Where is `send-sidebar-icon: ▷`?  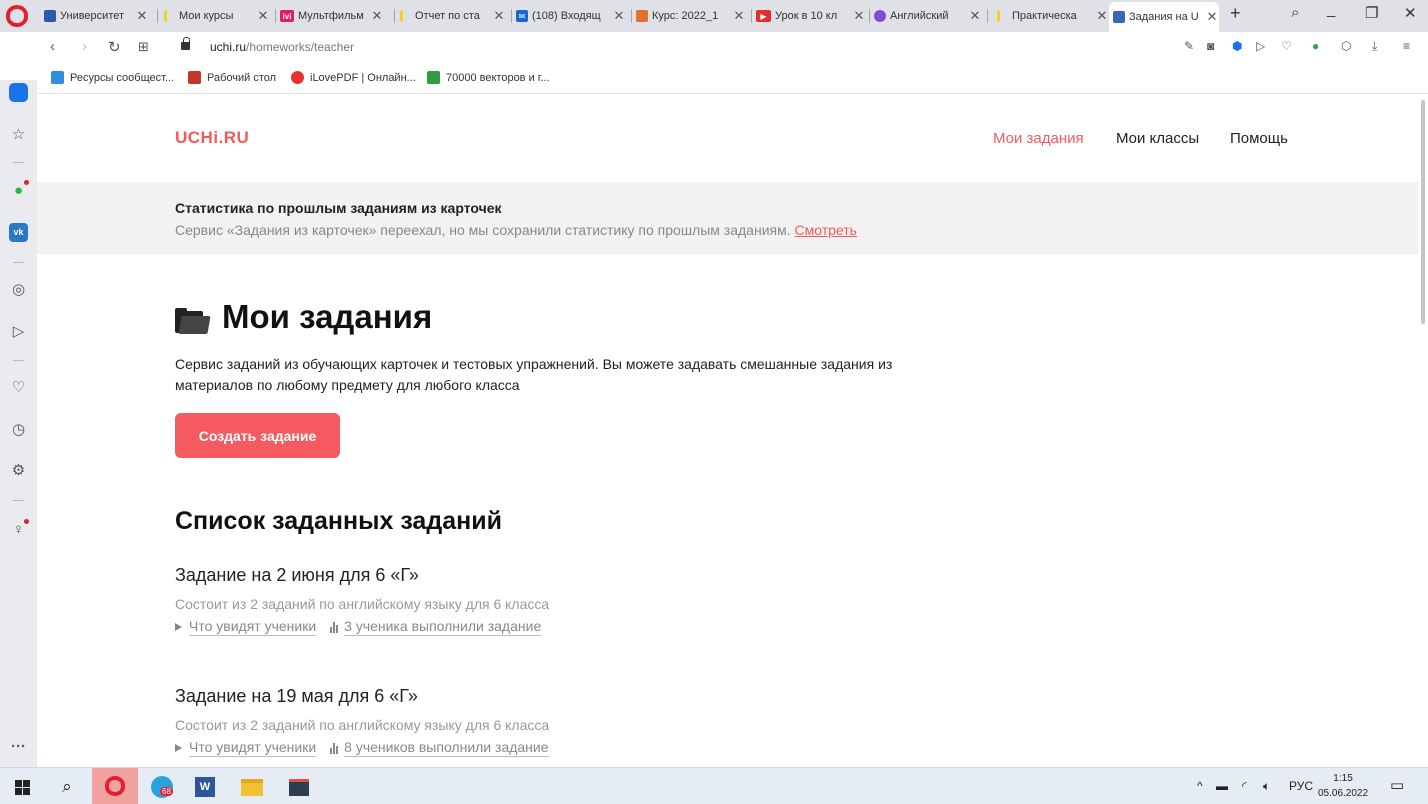 send-sidebar-icon: ▷ is located at coordinates (18, 331).